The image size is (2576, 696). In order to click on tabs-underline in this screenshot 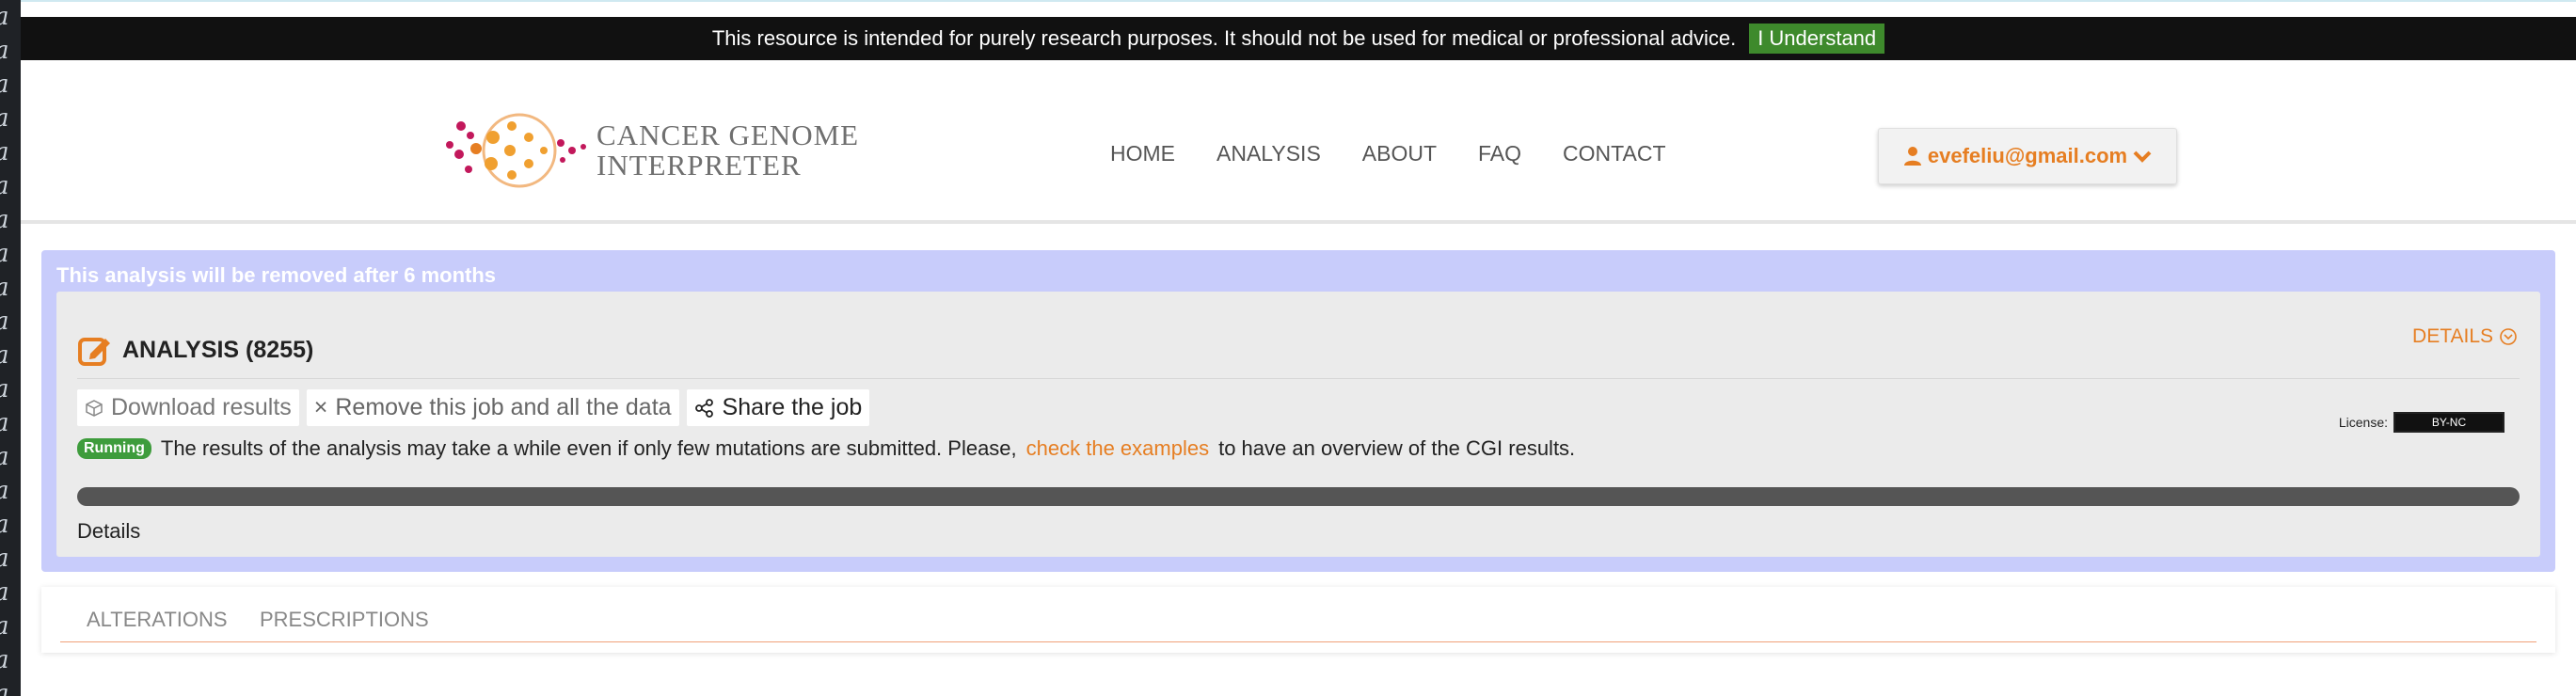, I will do `click(1298, 642)`.